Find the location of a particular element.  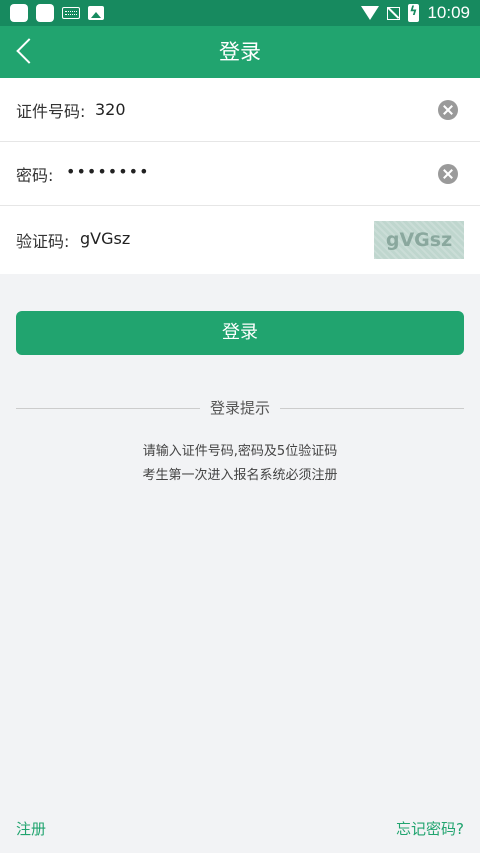

password-input: •••••••• is located at coordinates (108, 171).